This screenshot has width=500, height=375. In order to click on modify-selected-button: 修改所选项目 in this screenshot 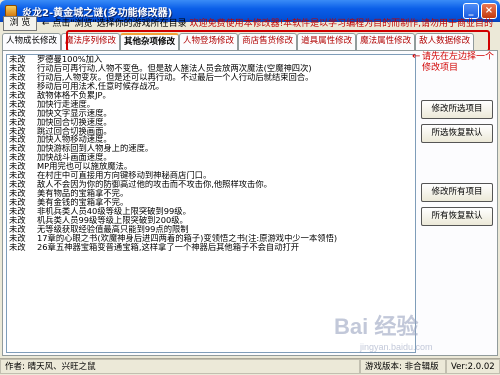, I will do `click(457, 109)`.